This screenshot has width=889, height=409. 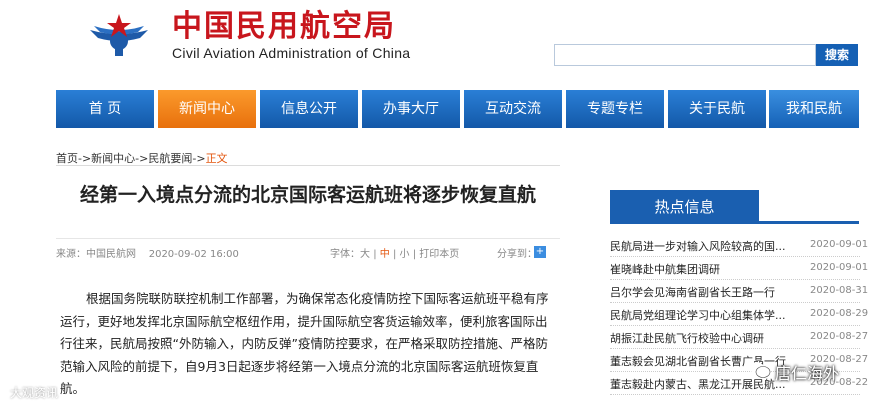 I want to click on list-item-date: 2020-08-31, so click(x=839, y=290).